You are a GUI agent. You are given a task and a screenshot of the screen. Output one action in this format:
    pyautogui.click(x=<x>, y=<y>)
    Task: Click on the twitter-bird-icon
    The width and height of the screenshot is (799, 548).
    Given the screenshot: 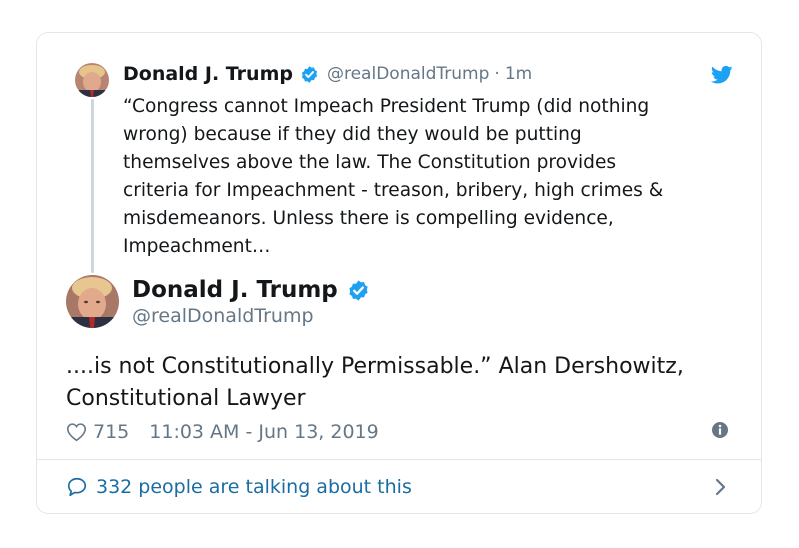 What is the action you would take?
    pyautogui.click(x=722, y=75)
    